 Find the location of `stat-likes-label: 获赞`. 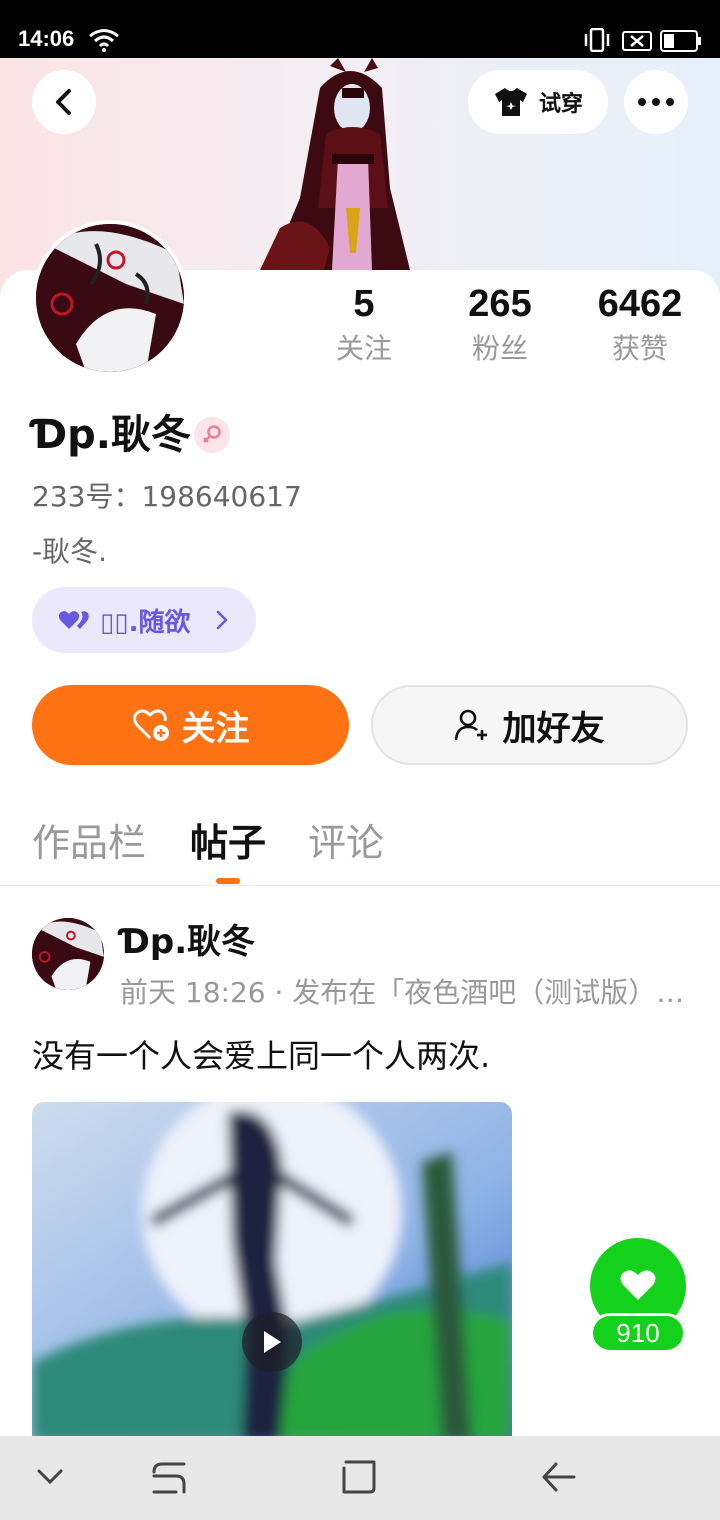

stat-likes-label: 获赞 is located at coordinates (639, 348).